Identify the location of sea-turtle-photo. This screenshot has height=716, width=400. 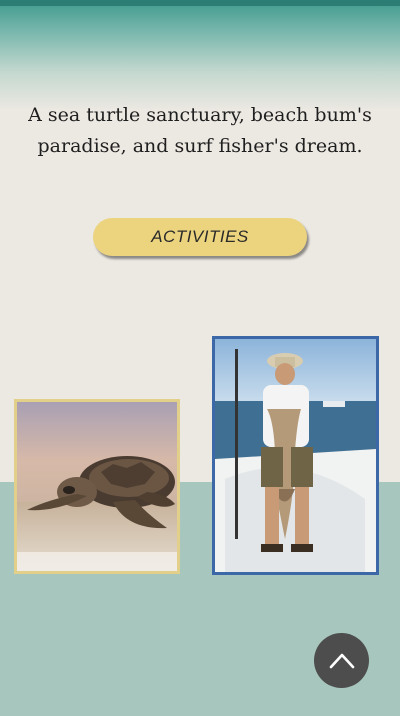
(97, 486).